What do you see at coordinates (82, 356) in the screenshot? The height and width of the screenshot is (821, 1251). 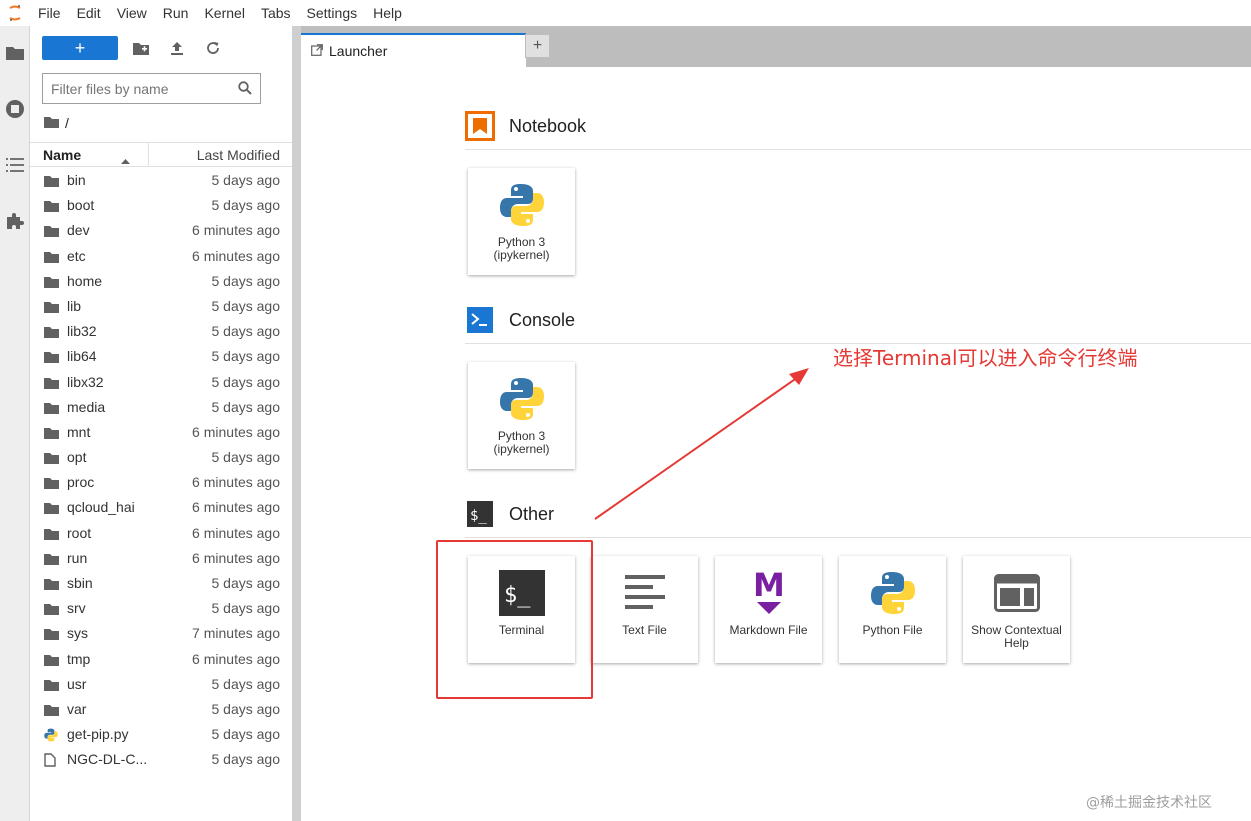 I see `file-name: lib64` at bounding box center [82, 356].